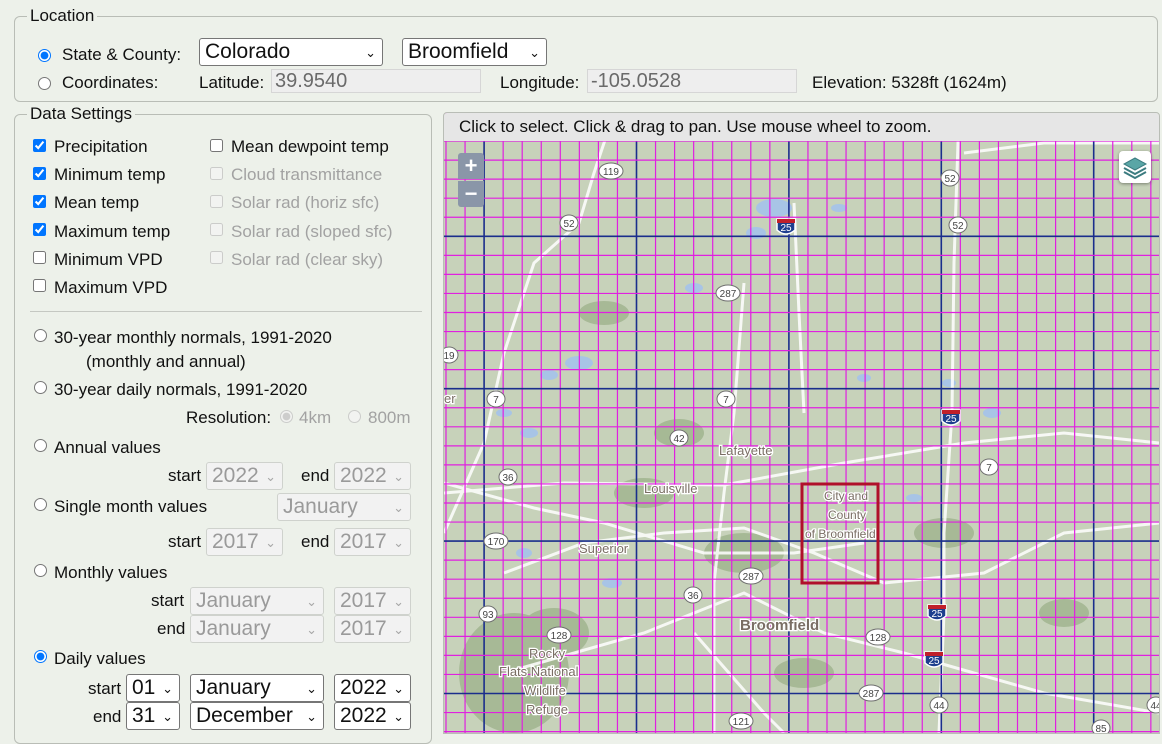  Describe the element at coordinates (39, 285) in the screenshot. I see `maximum-vpd-checkbox` at that location.